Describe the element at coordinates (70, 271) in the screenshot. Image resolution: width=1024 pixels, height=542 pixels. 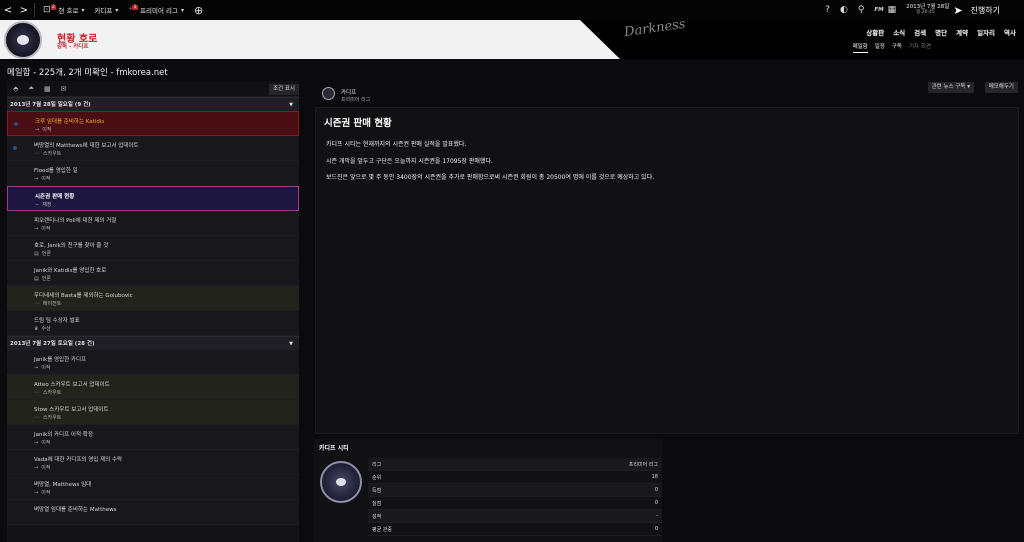
I see `message-subject: Janik와 Katidis를 영입한 호로` at that location.